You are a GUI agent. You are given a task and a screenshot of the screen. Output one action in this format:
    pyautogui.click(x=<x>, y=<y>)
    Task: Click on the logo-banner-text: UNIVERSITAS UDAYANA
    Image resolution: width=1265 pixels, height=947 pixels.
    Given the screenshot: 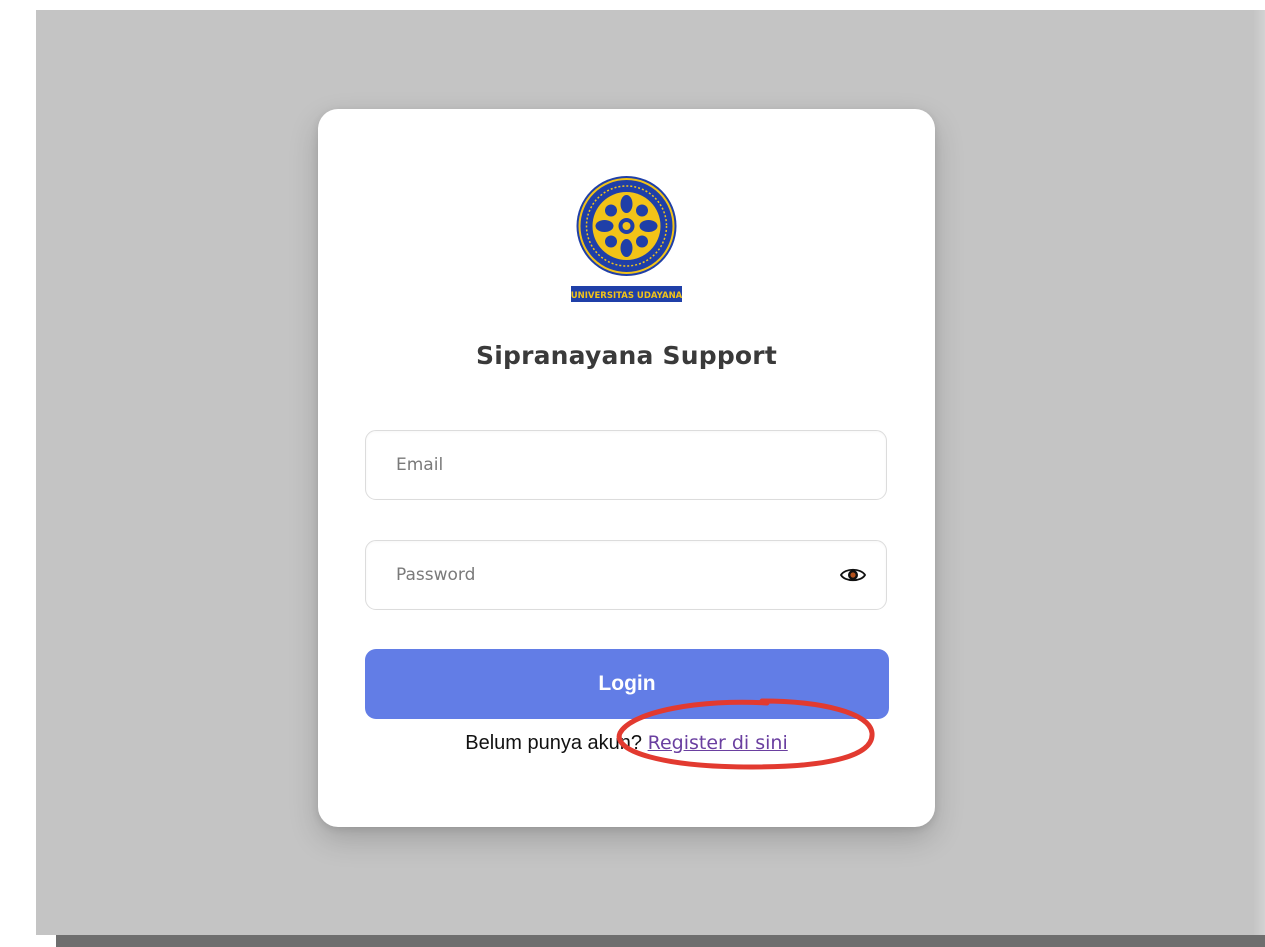 What is the action you would take?
    pyautogui.click(x=627, y=296)
    